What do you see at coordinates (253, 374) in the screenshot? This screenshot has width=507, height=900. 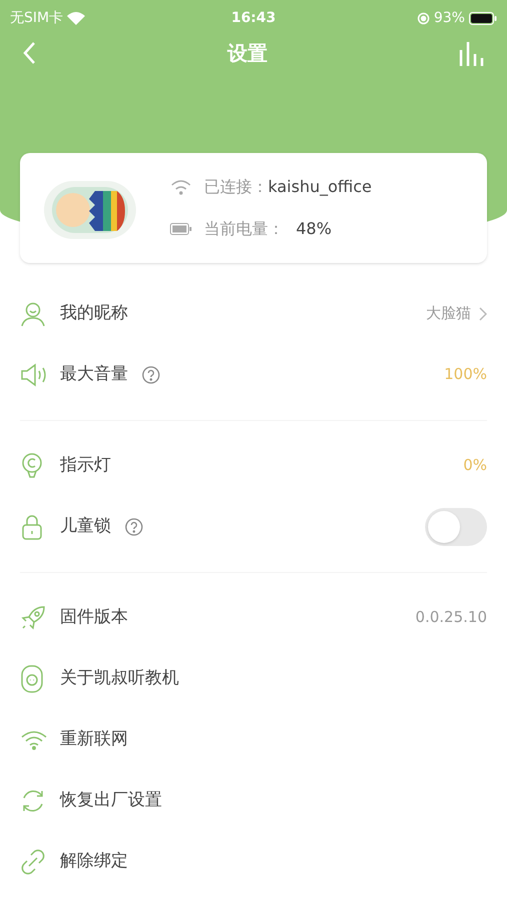 I see `settings-row: 最大音量 100%` at bounding box center [253, 374].